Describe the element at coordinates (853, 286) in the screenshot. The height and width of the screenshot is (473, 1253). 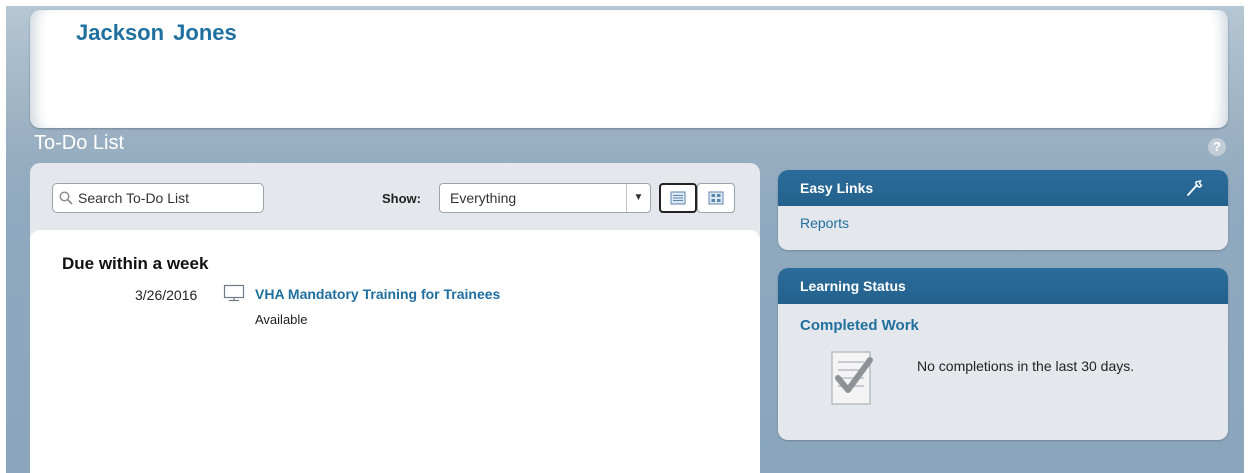
I see `learning-status-title: Learning Status` at that location.